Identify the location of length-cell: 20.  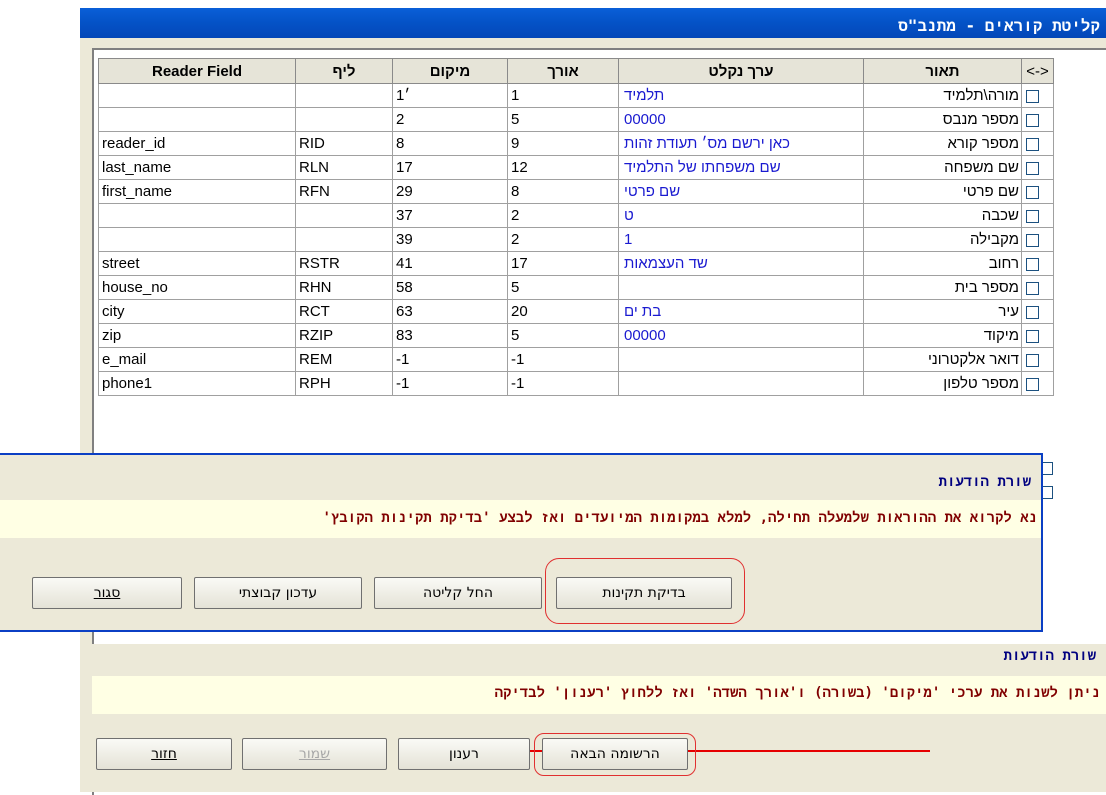
(563, 311).